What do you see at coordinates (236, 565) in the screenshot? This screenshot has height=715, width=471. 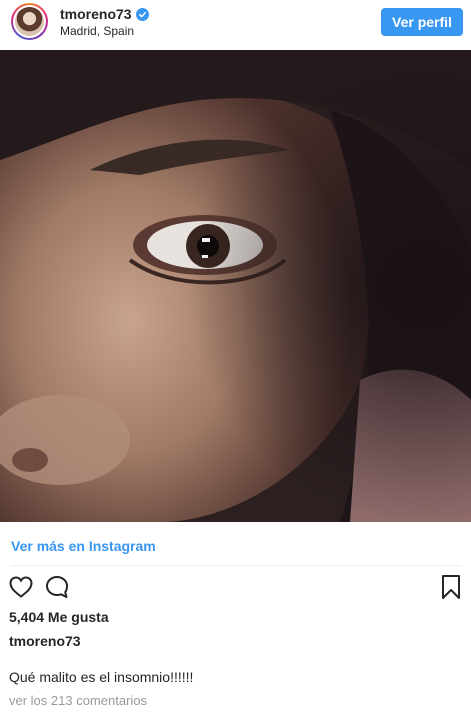 I see `divider` at bounding box center [236, 565].